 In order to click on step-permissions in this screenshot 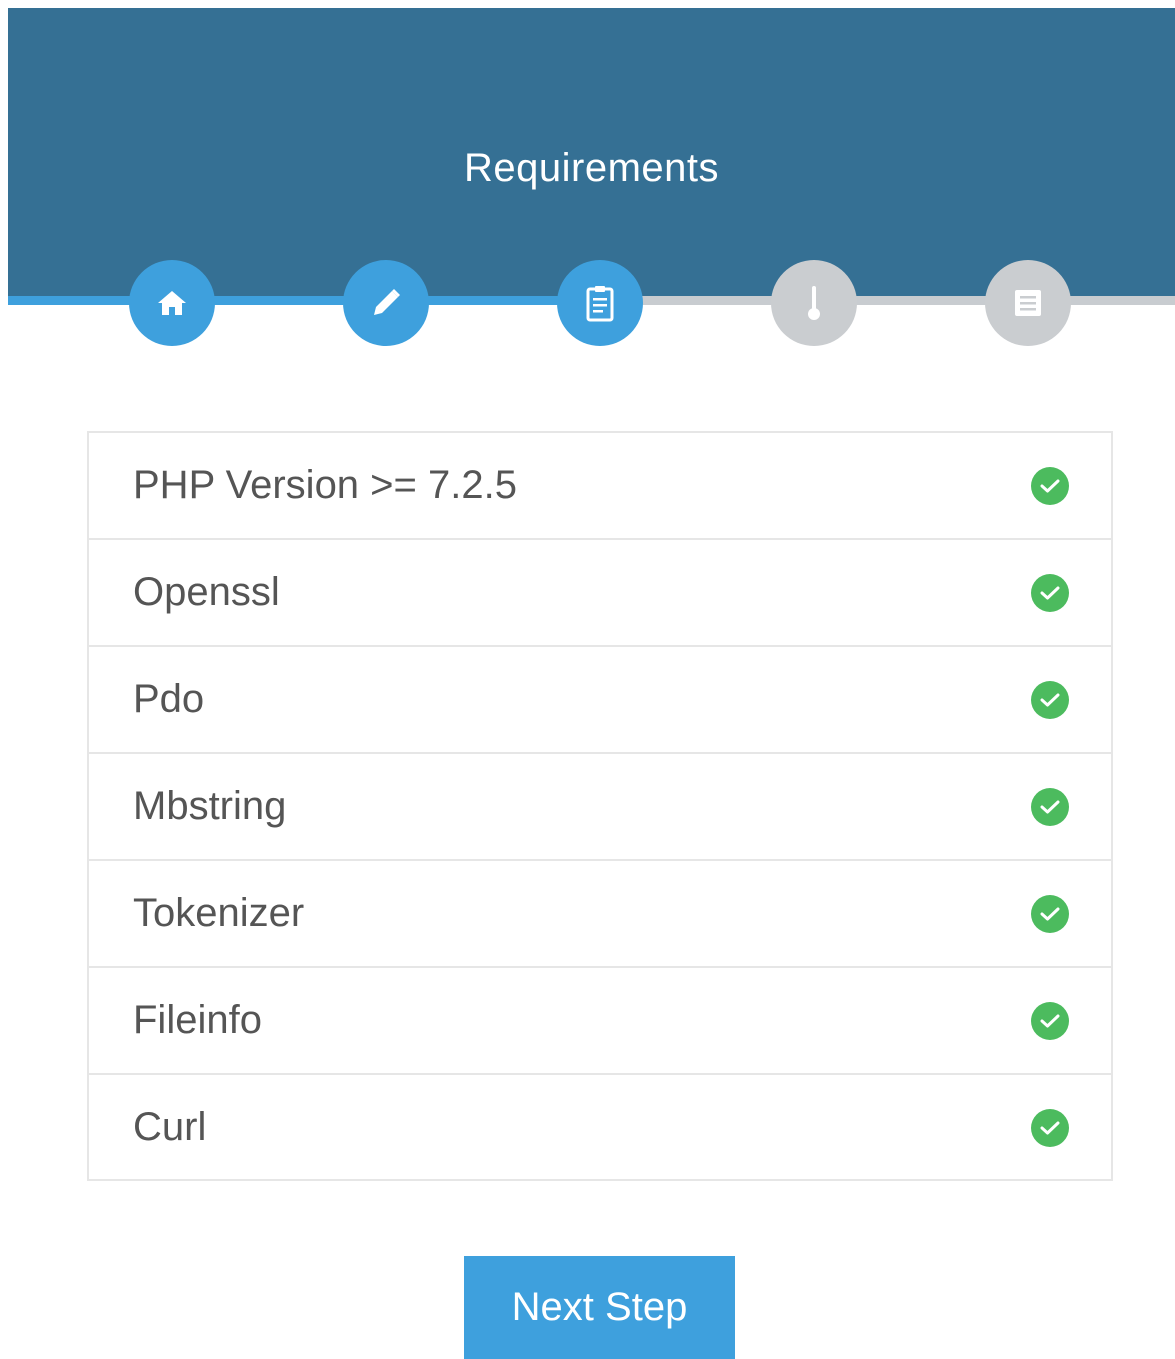, I will do `click(814, 303)`.